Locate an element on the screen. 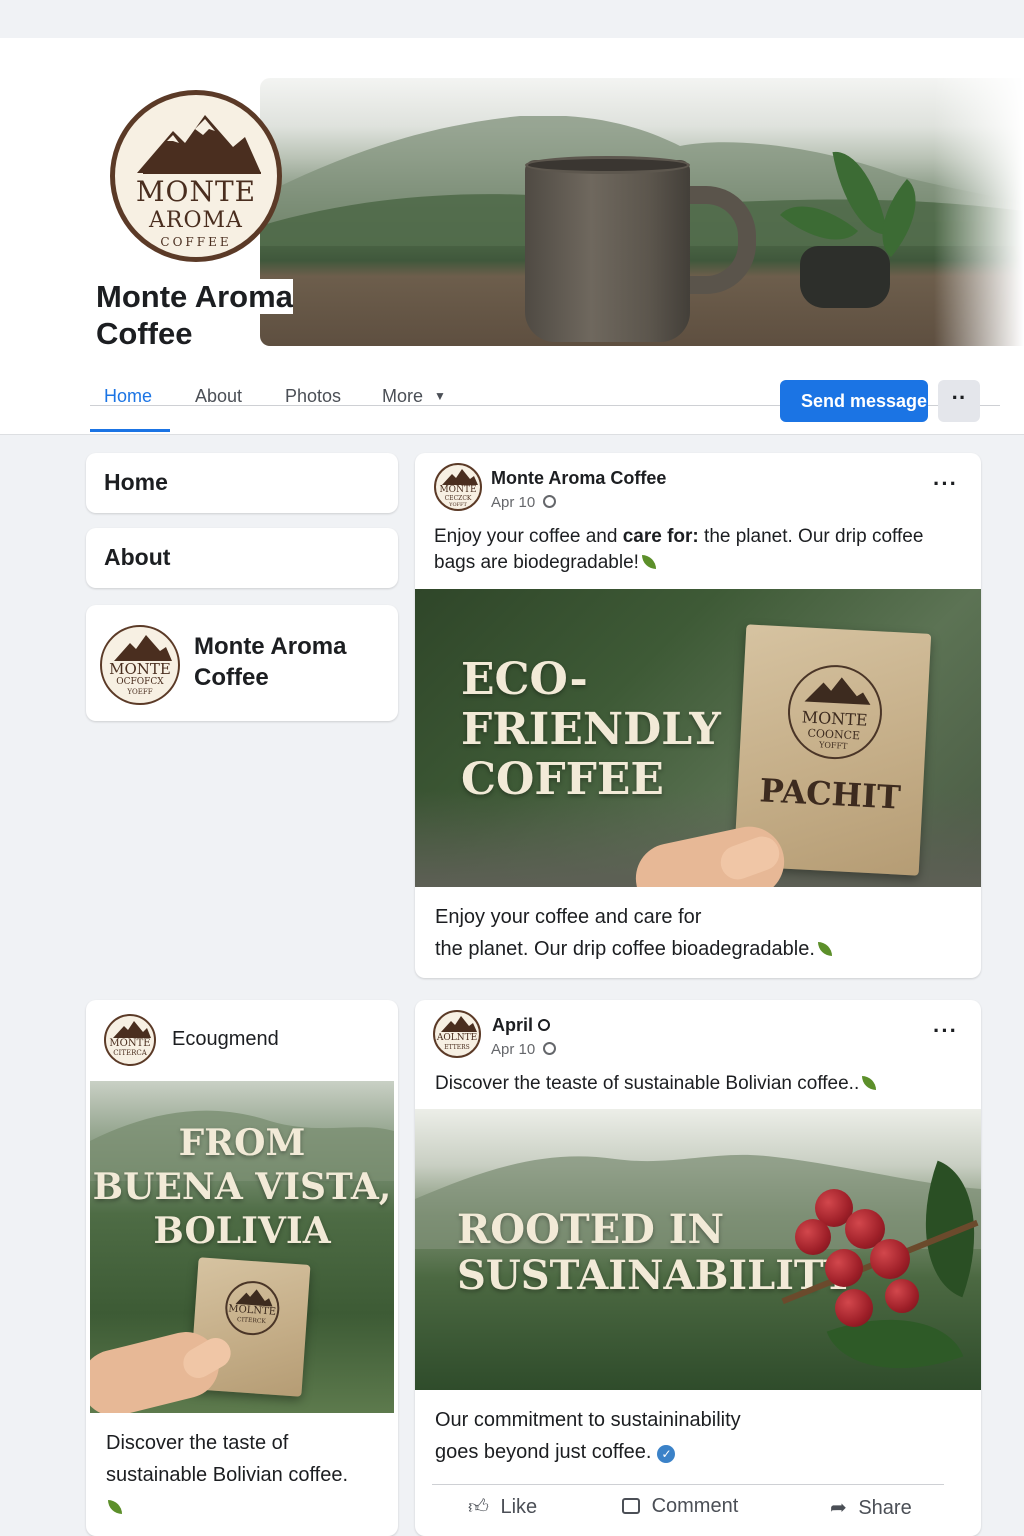 The width and height of the screenshot is (1024, 1536). caption-line: Our commitment to sustaininability is located at coordinates (588, 1420).